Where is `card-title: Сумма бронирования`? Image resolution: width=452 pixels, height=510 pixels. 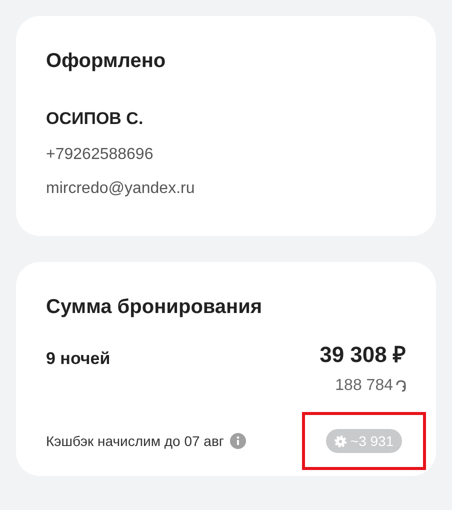 card-title: Сумма бронирования is located at coordinates (155, 307).